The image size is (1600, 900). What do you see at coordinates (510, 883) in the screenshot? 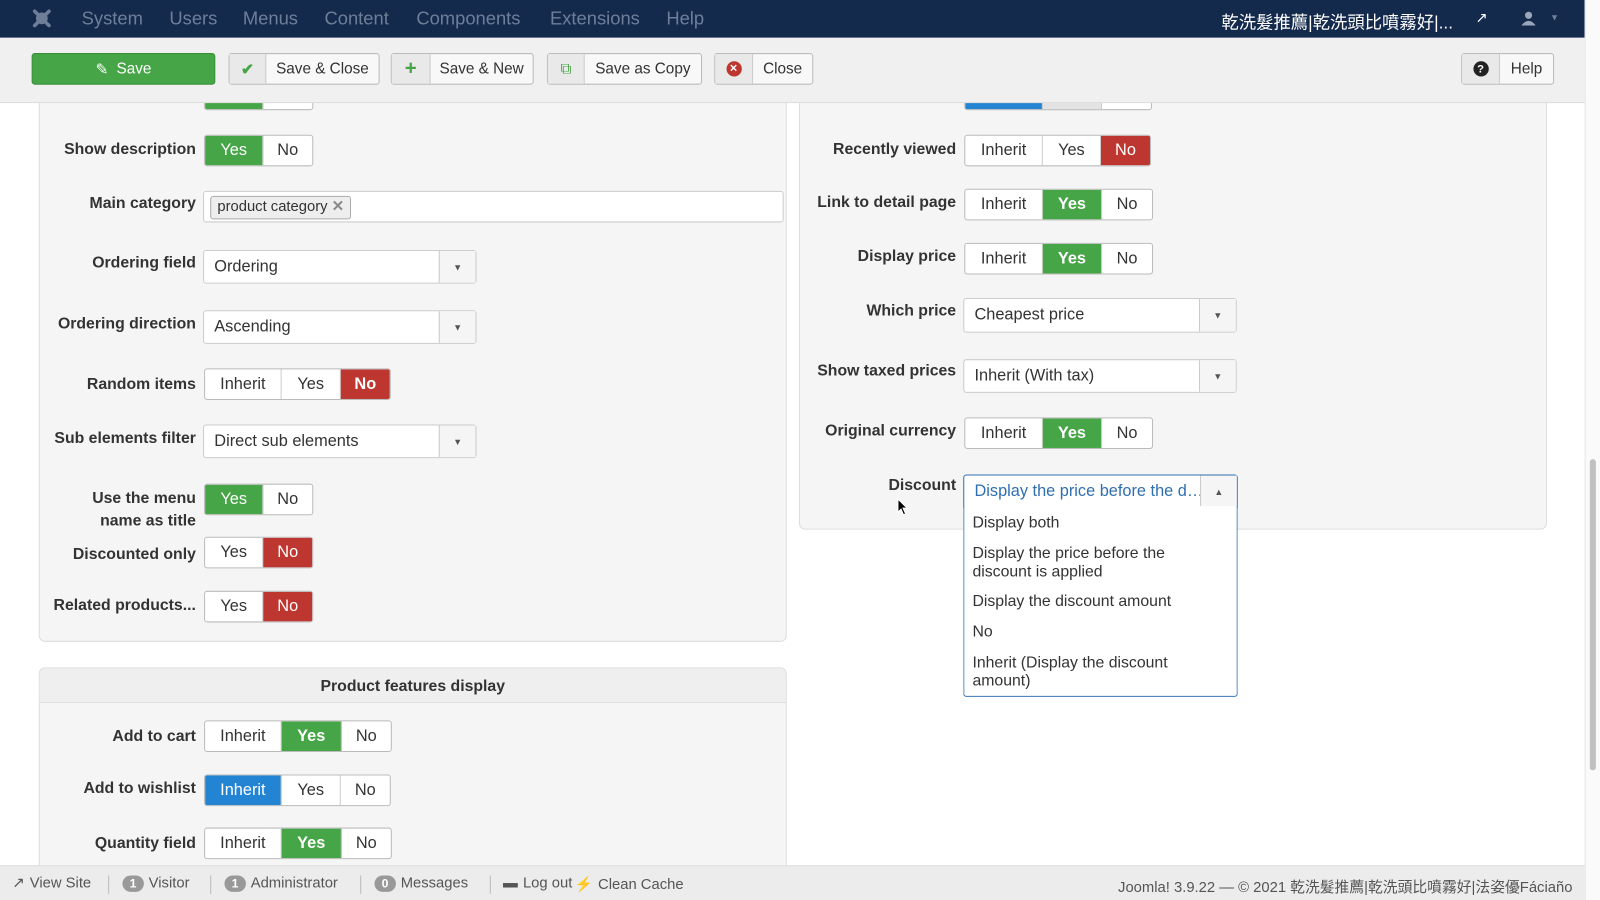
I see `minus-icon: ▬` at bounding box center [510, 883].